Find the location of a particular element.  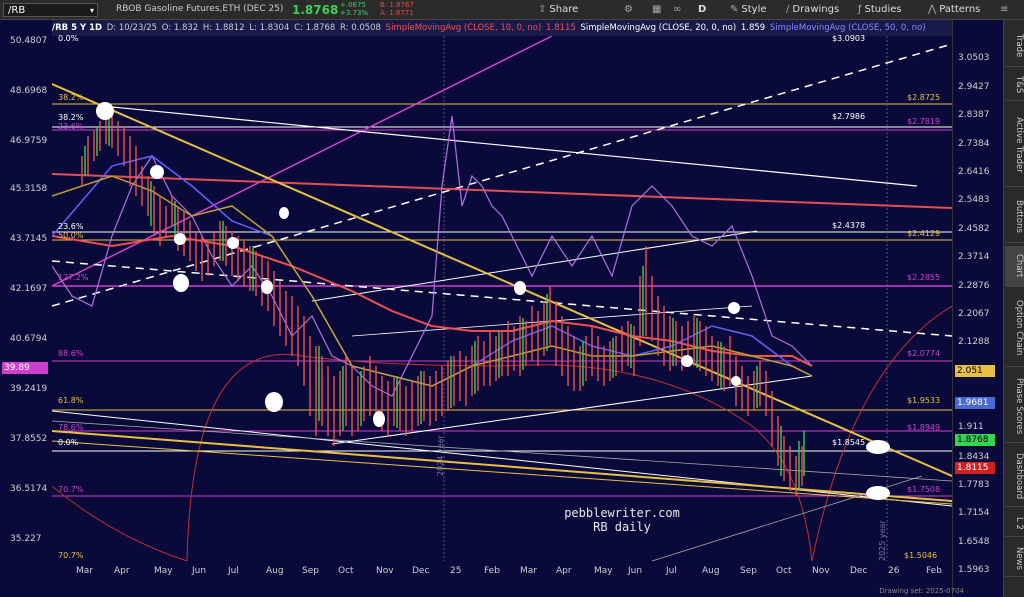

right-axis-tick: 2.4582 is located at coordinates (974, 229).